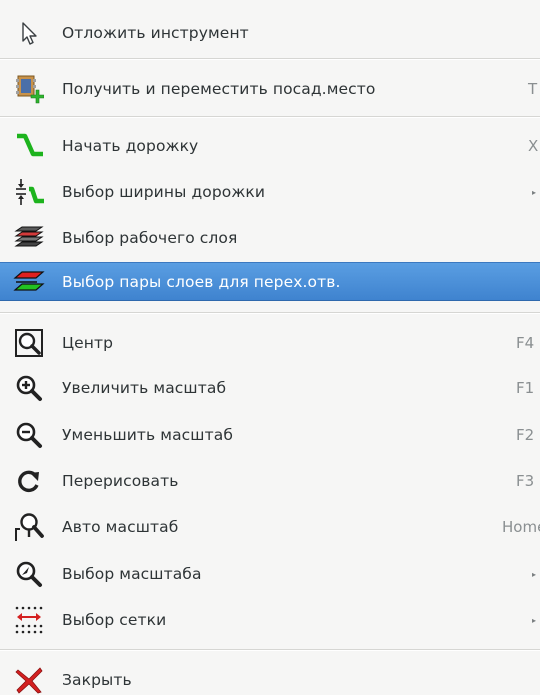 This screenshot has height=695, width=540. Describe the element at coordinates (29, 89) in the screenshot. I see `footprint-move-icon` at that location.